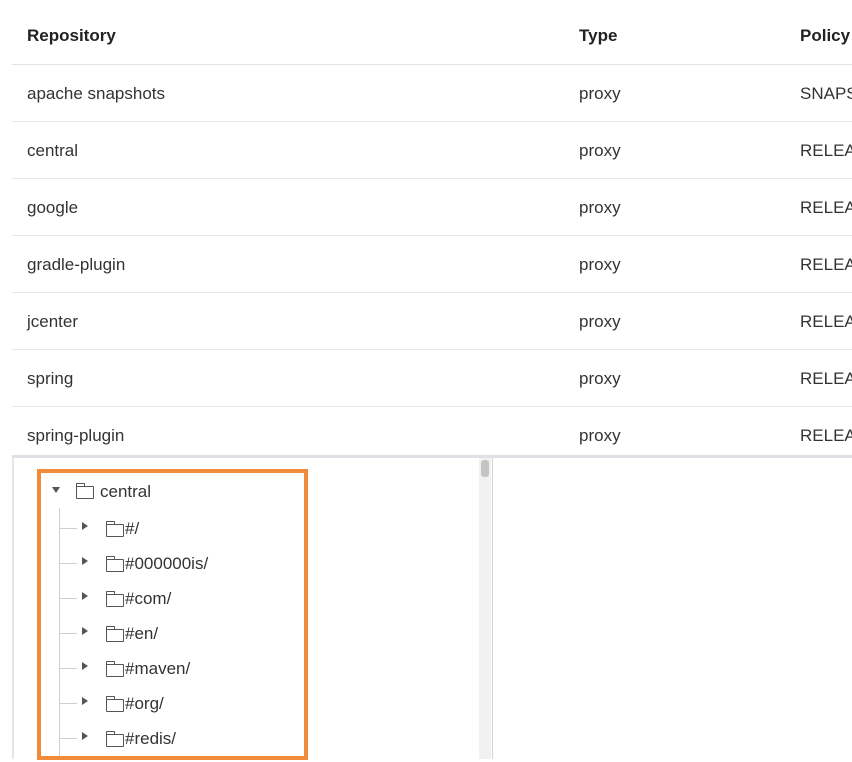 The image size is (852, 762). Describe the element at coordinates (150, 739) in the screenshot. I see `tree-node-label: #redis/` at that location.